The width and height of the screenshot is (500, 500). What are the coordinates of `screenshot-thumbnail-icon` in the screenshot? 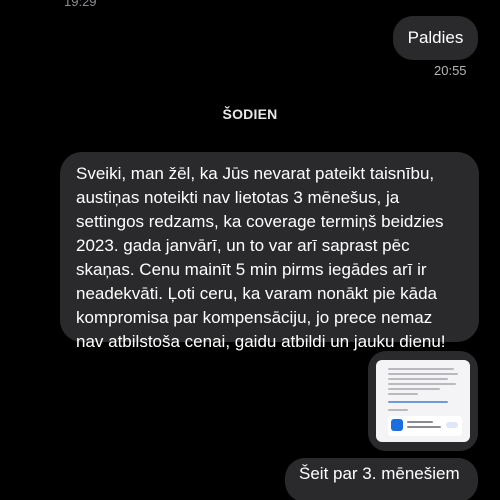 It's located at (423, 401).